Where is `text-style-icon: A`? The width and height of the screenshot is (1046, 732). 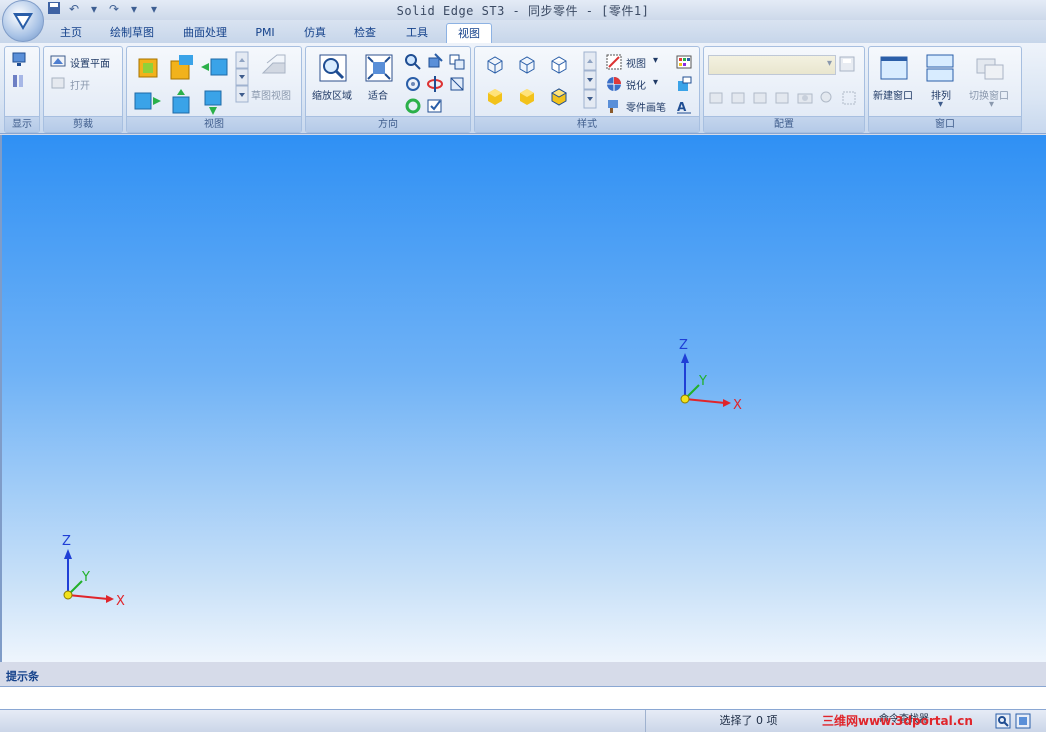 text-style-icon: A is located at coordinates (684, 106).